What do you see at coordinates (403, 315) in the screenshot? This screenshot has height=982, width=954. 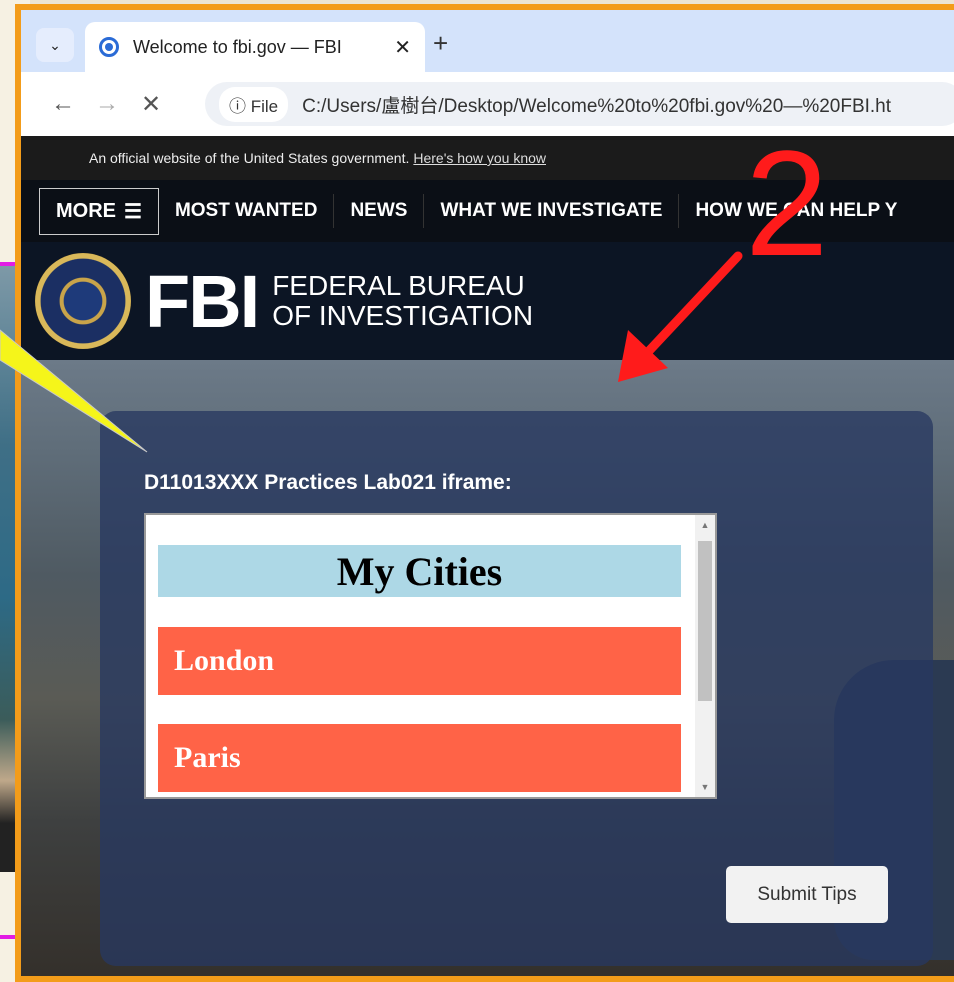 I see `fbi-name-line2: OF INVESTIGATION` at bounding box center [403, 315].